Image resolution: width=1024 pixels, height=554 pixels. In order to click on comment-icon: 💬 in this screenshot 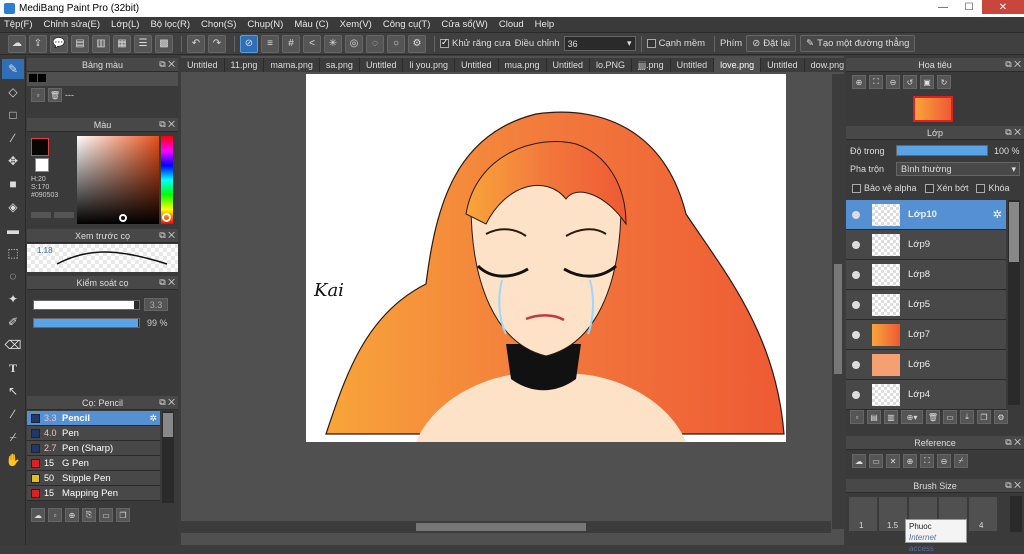, I will do `click(59, 43)`.